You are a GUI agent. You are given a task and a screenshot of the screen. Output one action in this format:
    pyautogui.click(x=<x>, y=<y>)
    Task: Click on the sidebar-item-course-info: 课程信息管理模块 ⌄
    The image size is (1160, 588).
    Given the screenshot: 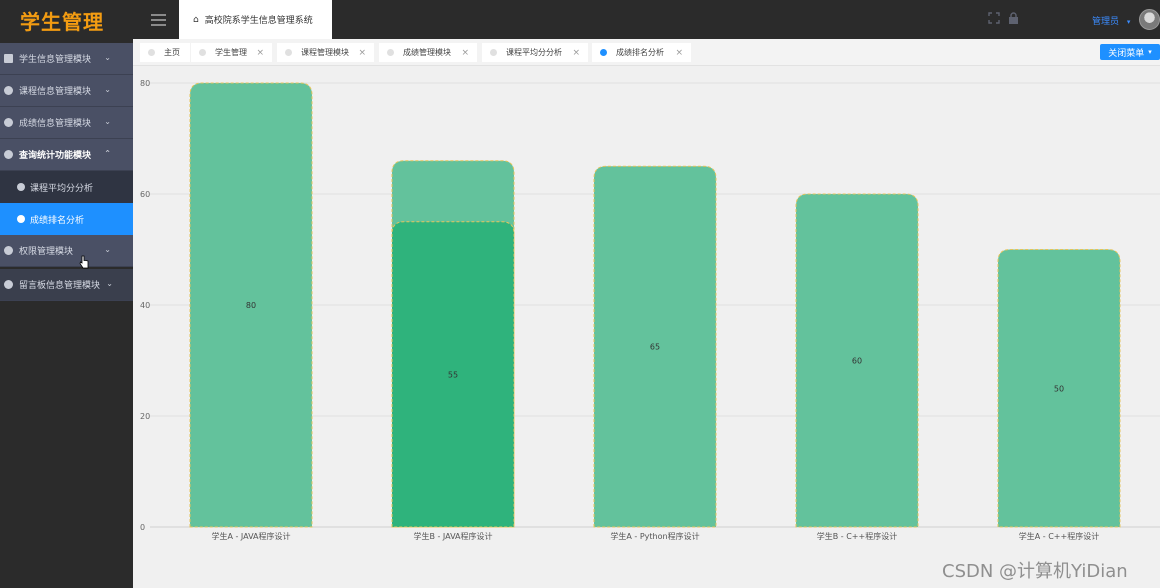 What is the action you would take?
    pyautogui.click(x=66, y=91)
    